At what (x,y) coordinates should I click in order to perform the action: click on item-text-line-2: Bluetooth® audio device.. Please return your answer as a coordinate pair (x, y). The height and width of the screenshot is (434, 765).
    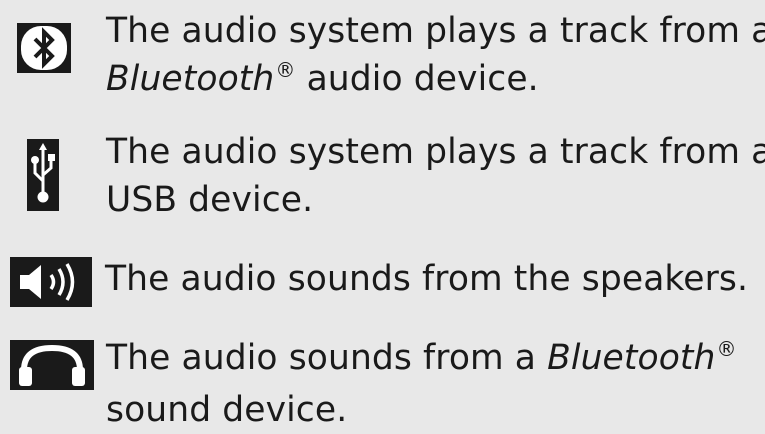
    Looking at the image, I should click on (435, 81).